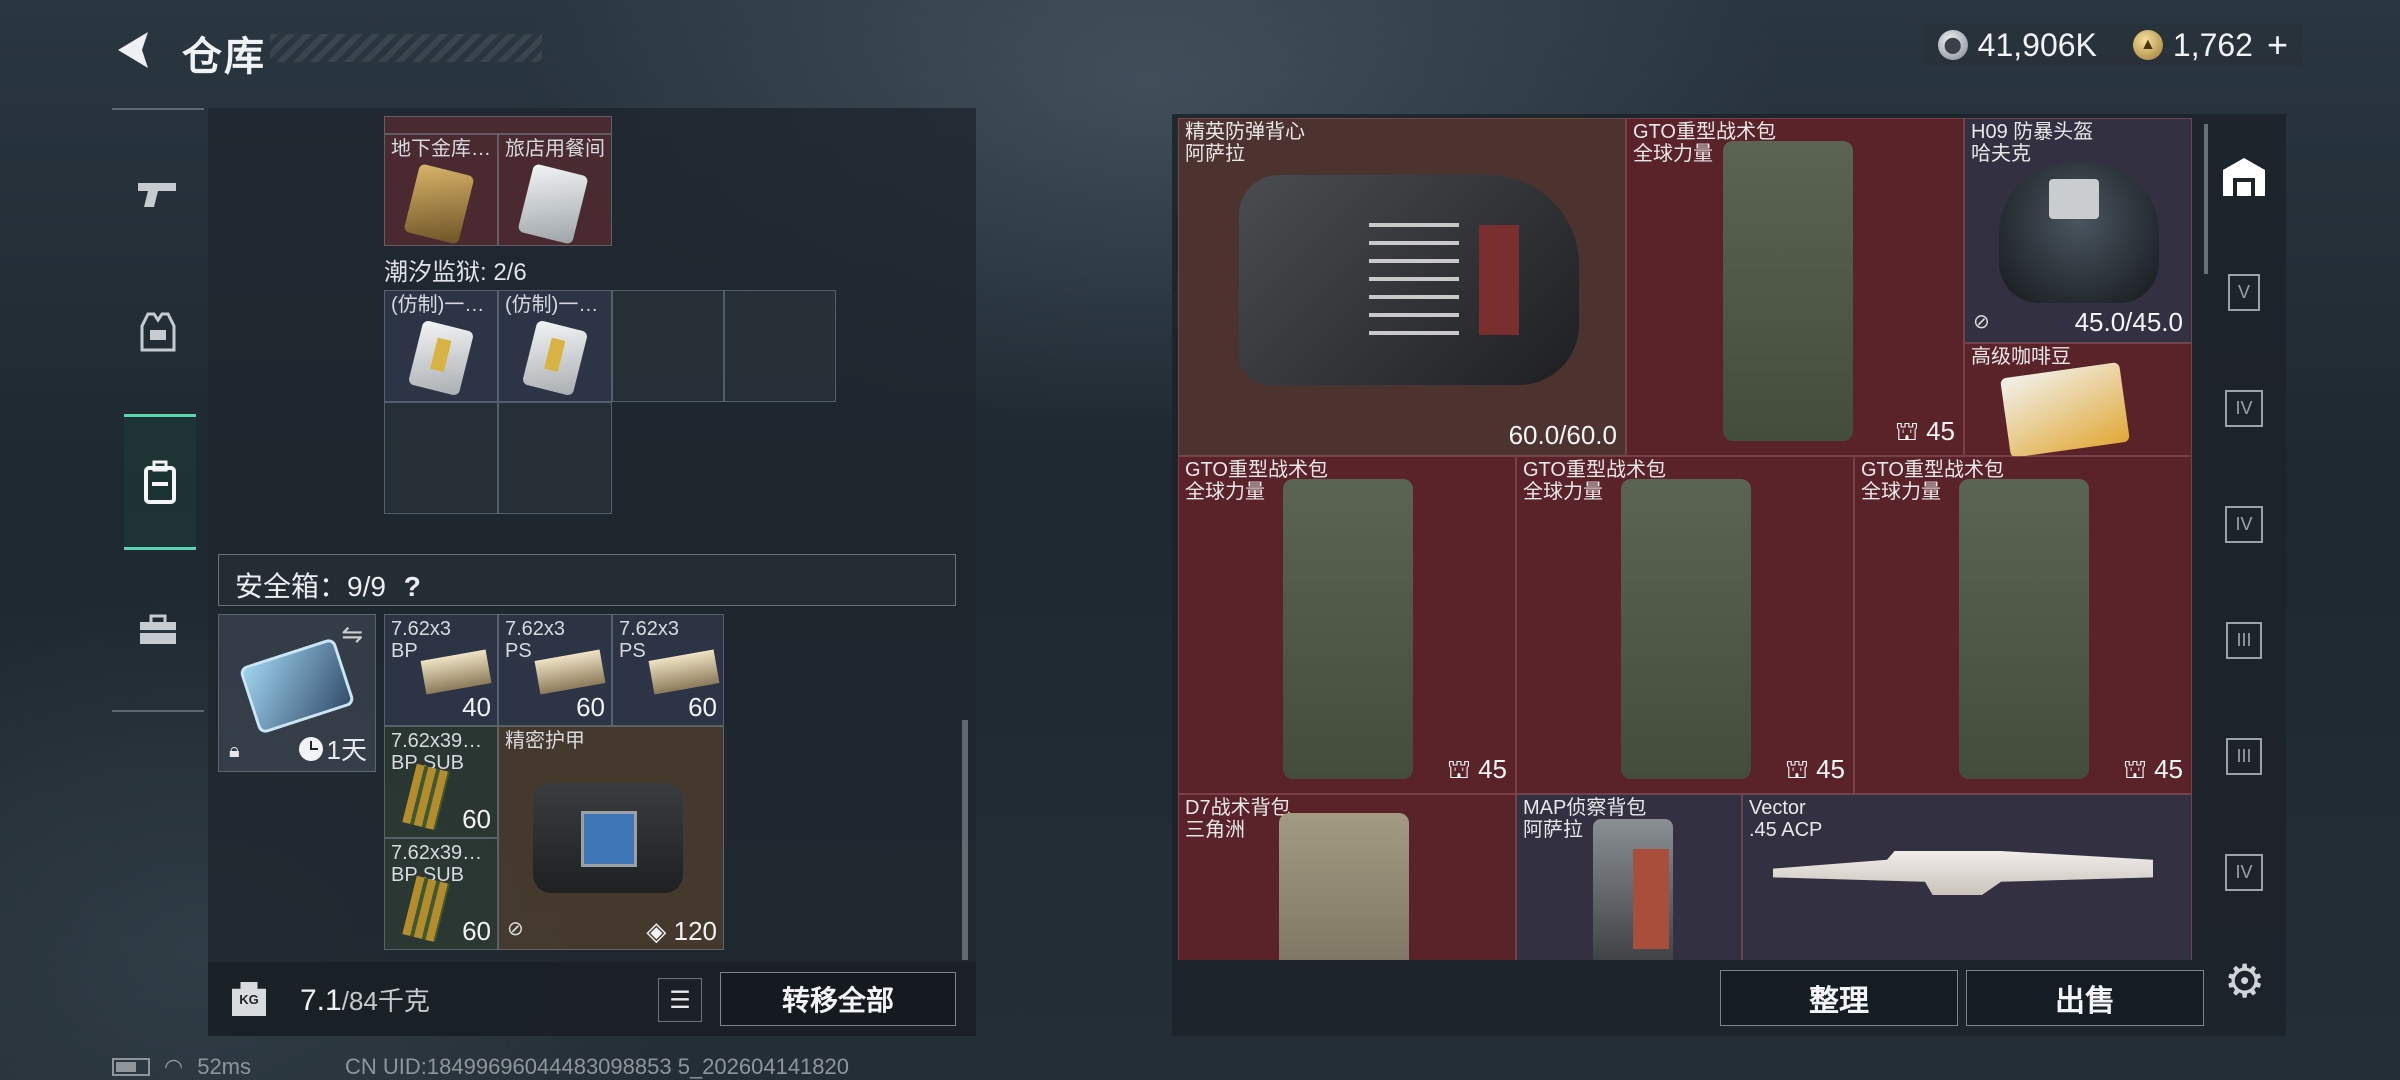  Describe the element at coordinates (249, 999) in the screenshot. I see `weight-icon: KG` at that location.